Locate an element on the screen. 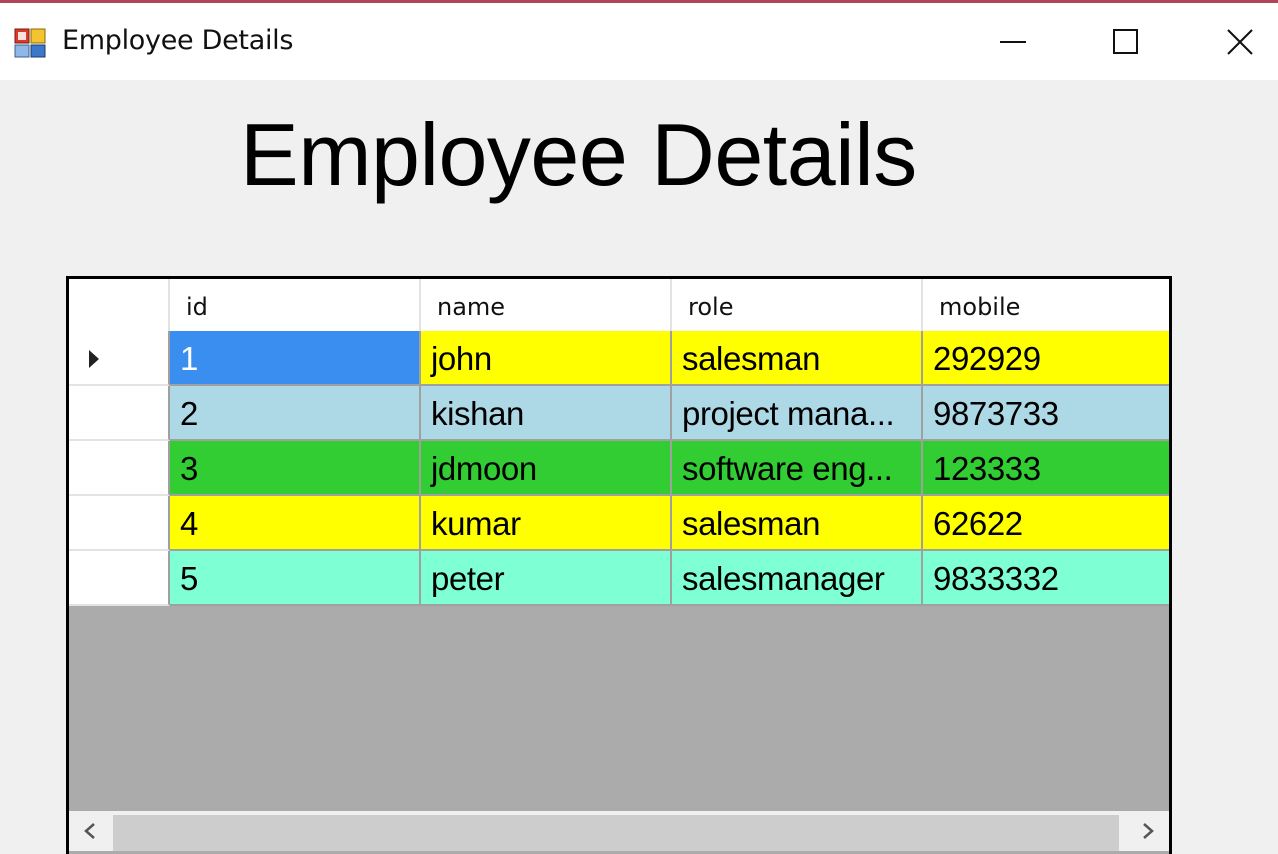 This screenshot has width=1278, height=854. cell-mobile: 62622 is located at coordinates (1046, 523).